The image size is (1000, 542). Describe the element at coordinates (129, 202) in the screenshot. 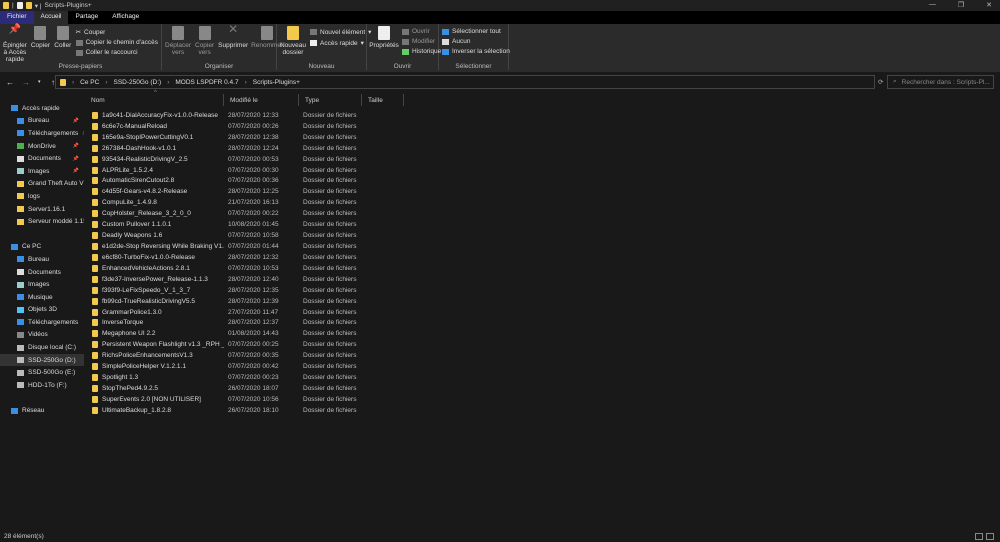

I see `file-name: CompuLite_1.4.9.8` at that location.